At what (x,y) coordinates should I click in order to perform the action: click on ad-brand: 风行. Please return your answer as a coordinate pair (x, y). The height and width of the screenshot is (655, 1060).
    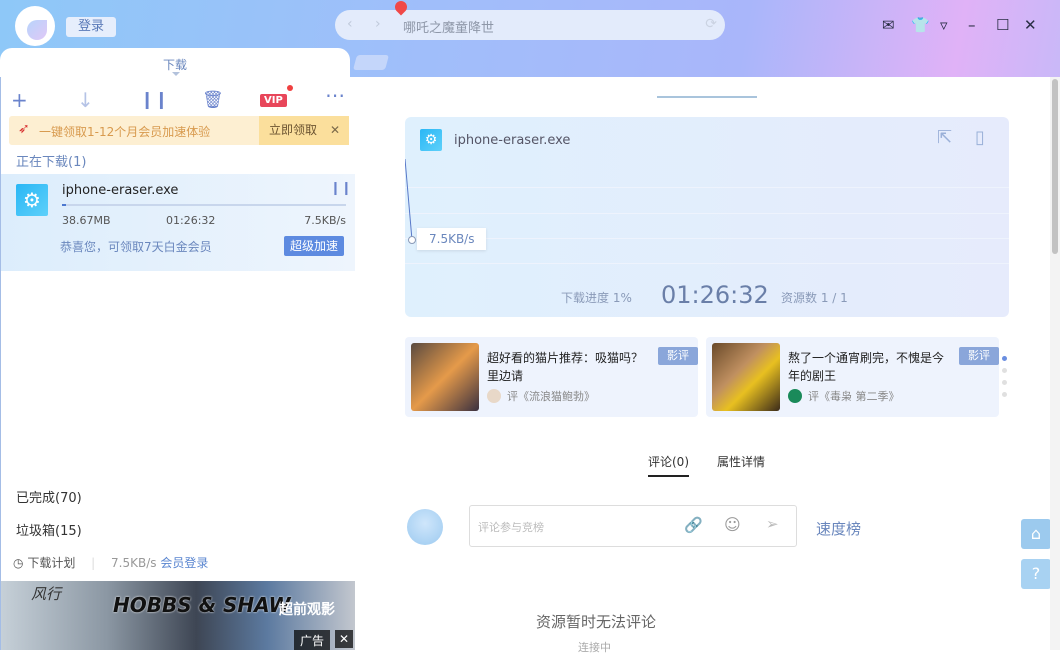
    Looking at the image, I should click on (46, 594).